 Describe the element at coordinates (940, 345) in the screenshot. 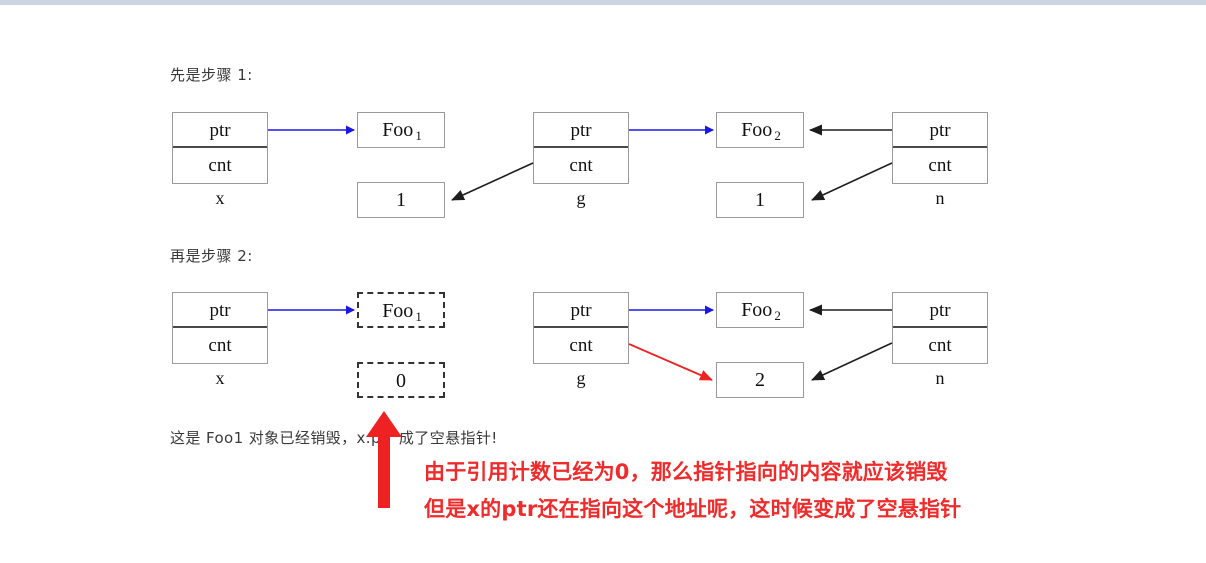

I see `step2-n-cnt-row: cnt` at that location.